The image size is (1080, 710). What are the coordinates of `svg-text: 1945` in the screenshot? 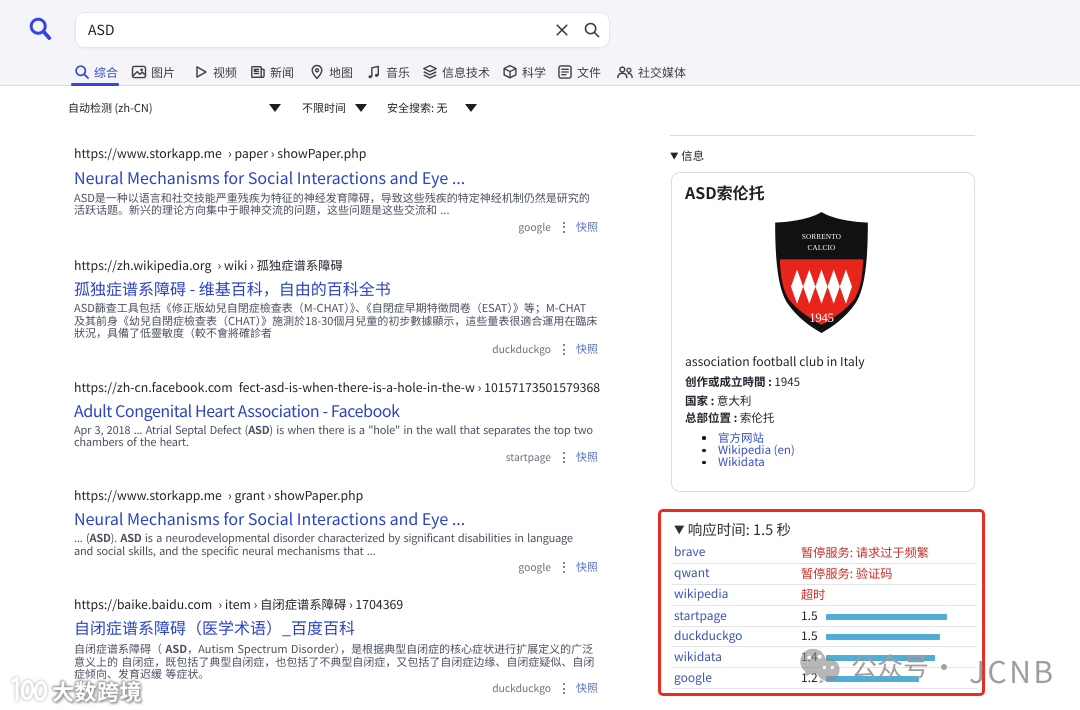 It's located at (821, 318).